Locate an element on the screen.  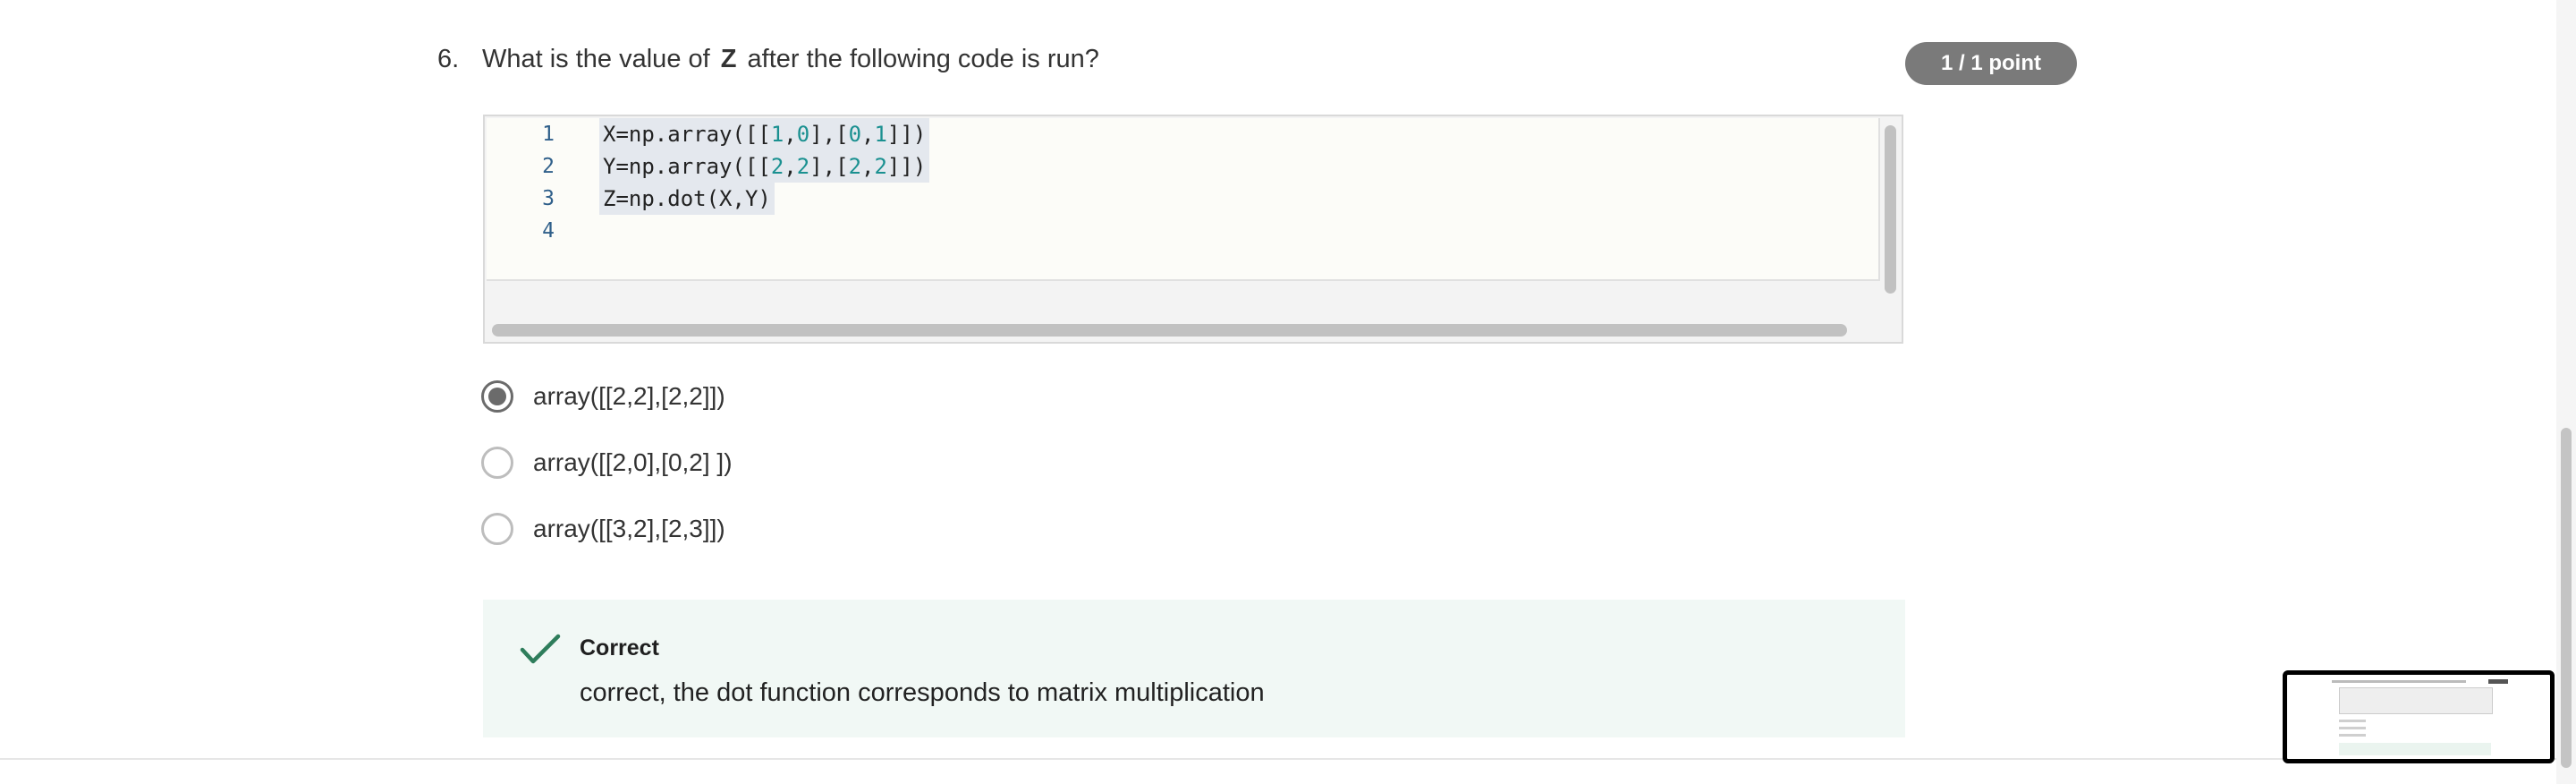
question-text-after: after the following code is run? is located at coordinates (923, 59).